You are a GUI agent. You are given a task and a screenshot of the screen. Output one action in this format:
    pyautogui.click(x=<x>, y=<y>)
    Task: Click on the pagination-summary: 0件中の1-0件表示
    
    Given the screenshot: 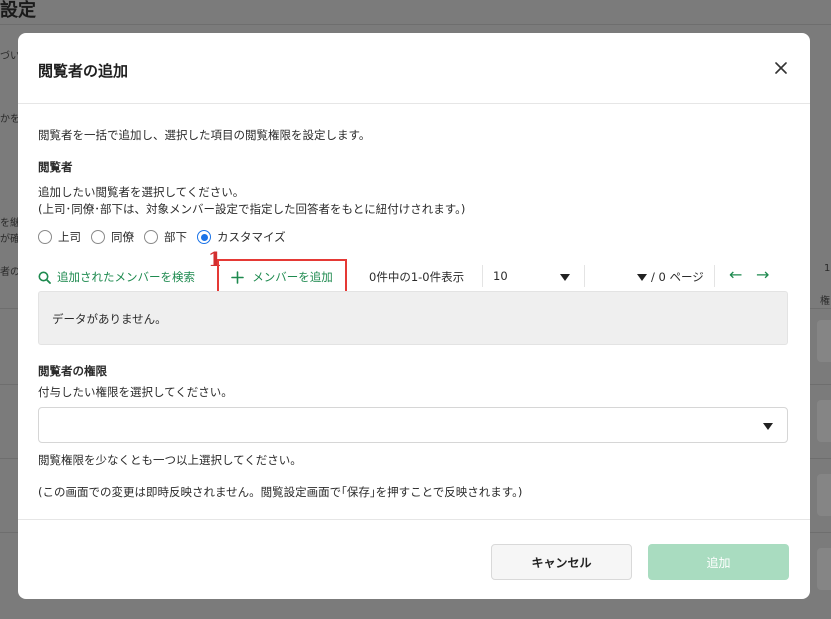 What is the action you would take?
    pyautogui.click(x=417, y=277)
    